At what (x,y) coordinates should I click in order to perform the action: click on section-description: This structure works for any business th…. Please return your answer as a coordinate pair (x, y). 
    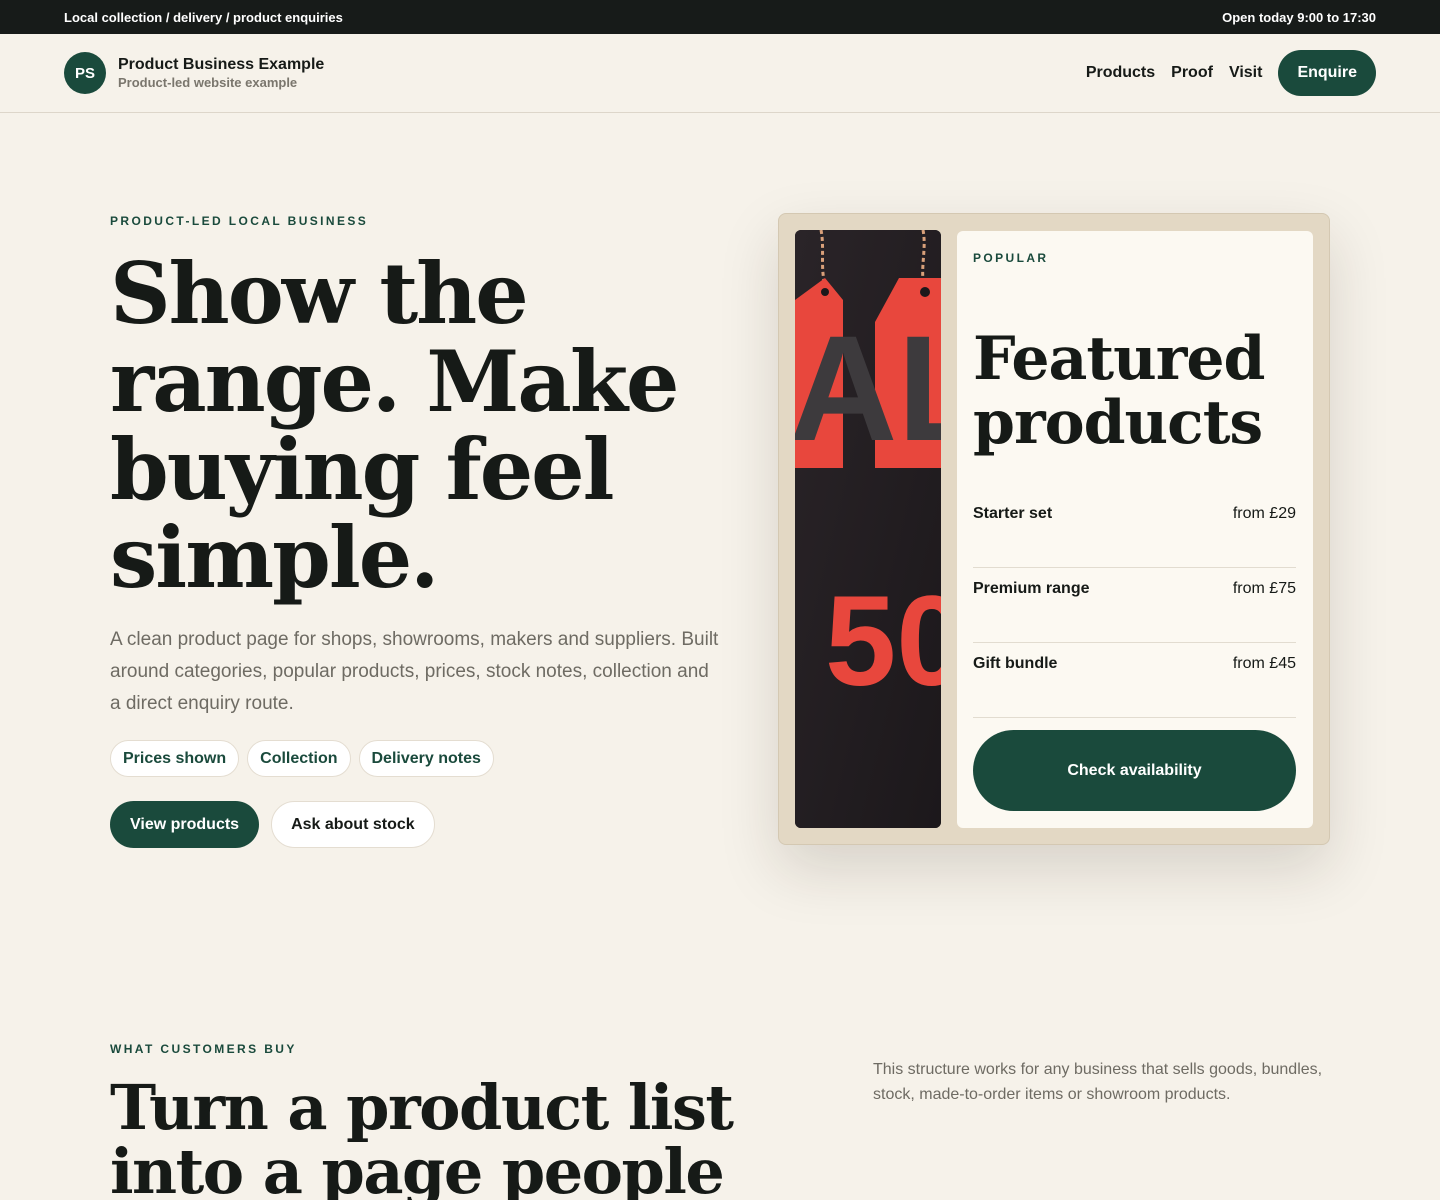
    Looking at the image, I should click on (1098, 1082).